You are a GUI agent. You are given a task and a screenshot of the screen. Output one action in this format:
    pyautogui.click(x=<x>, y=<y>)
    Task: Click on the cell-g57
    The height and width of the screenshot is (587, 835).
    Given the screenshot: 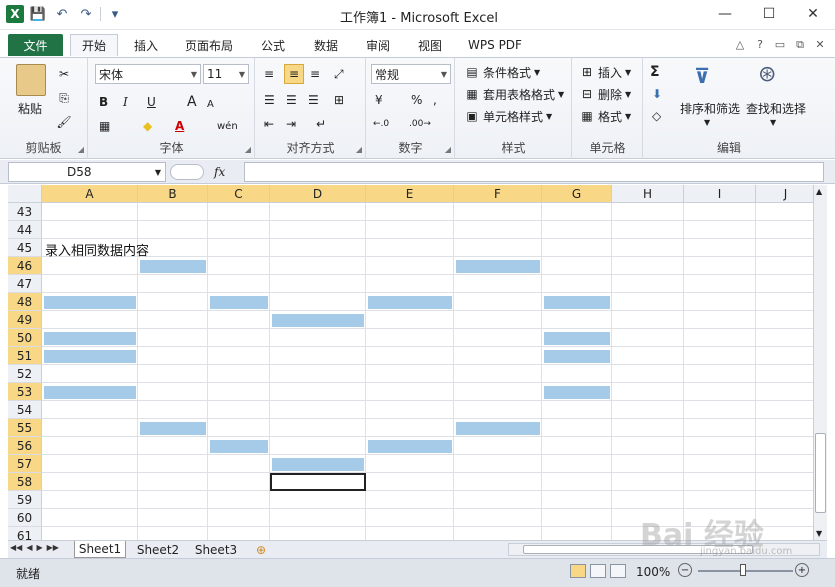 What is the action you would take?
    pyautogui.click(x=577, y=464)
    